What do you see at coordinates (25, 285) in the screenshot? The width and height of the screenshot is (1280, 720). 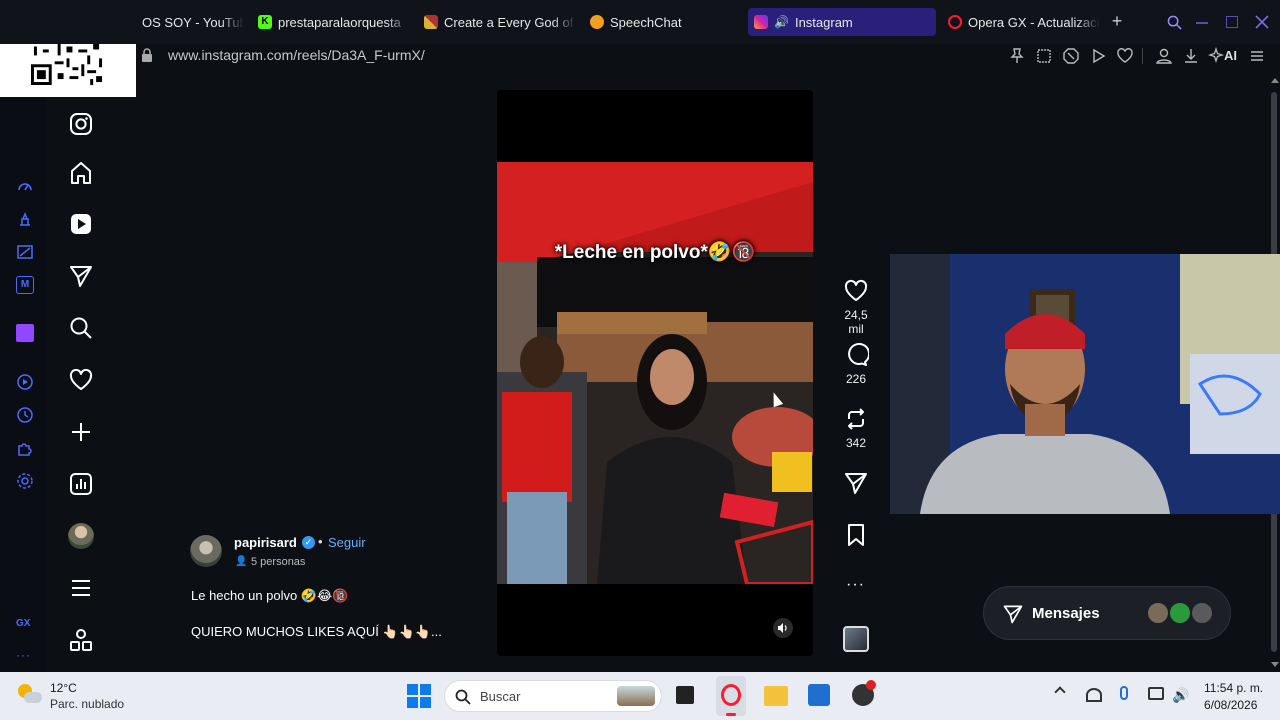 I see `messenger-m-icon: M` at bounding box center [25, 285].